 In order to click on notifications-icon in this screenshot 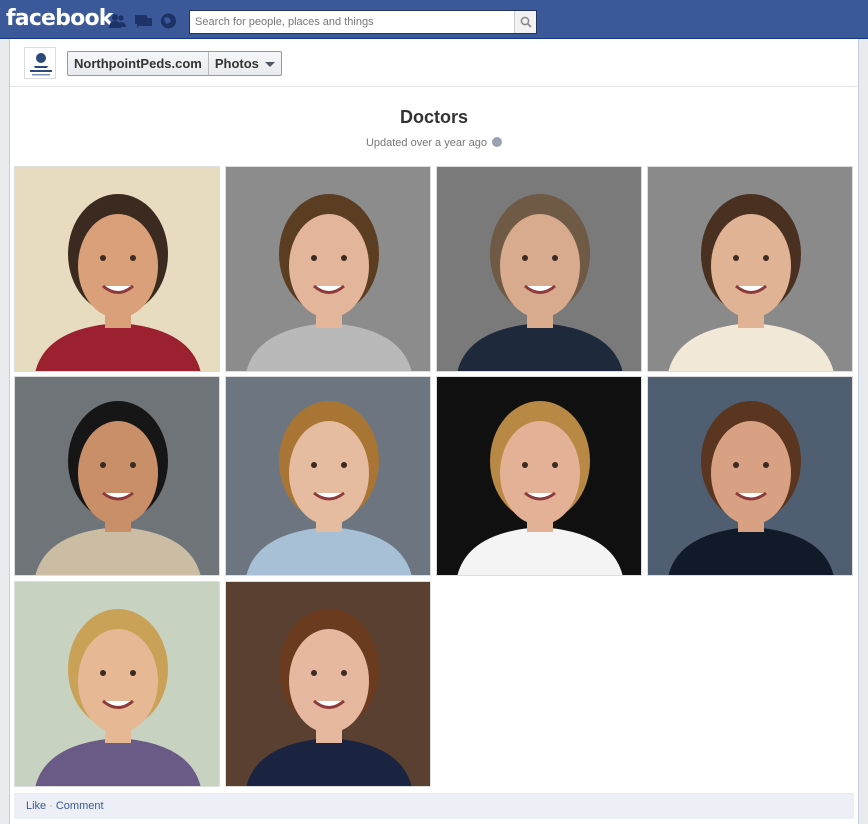, I will do `click(168, 21)`.